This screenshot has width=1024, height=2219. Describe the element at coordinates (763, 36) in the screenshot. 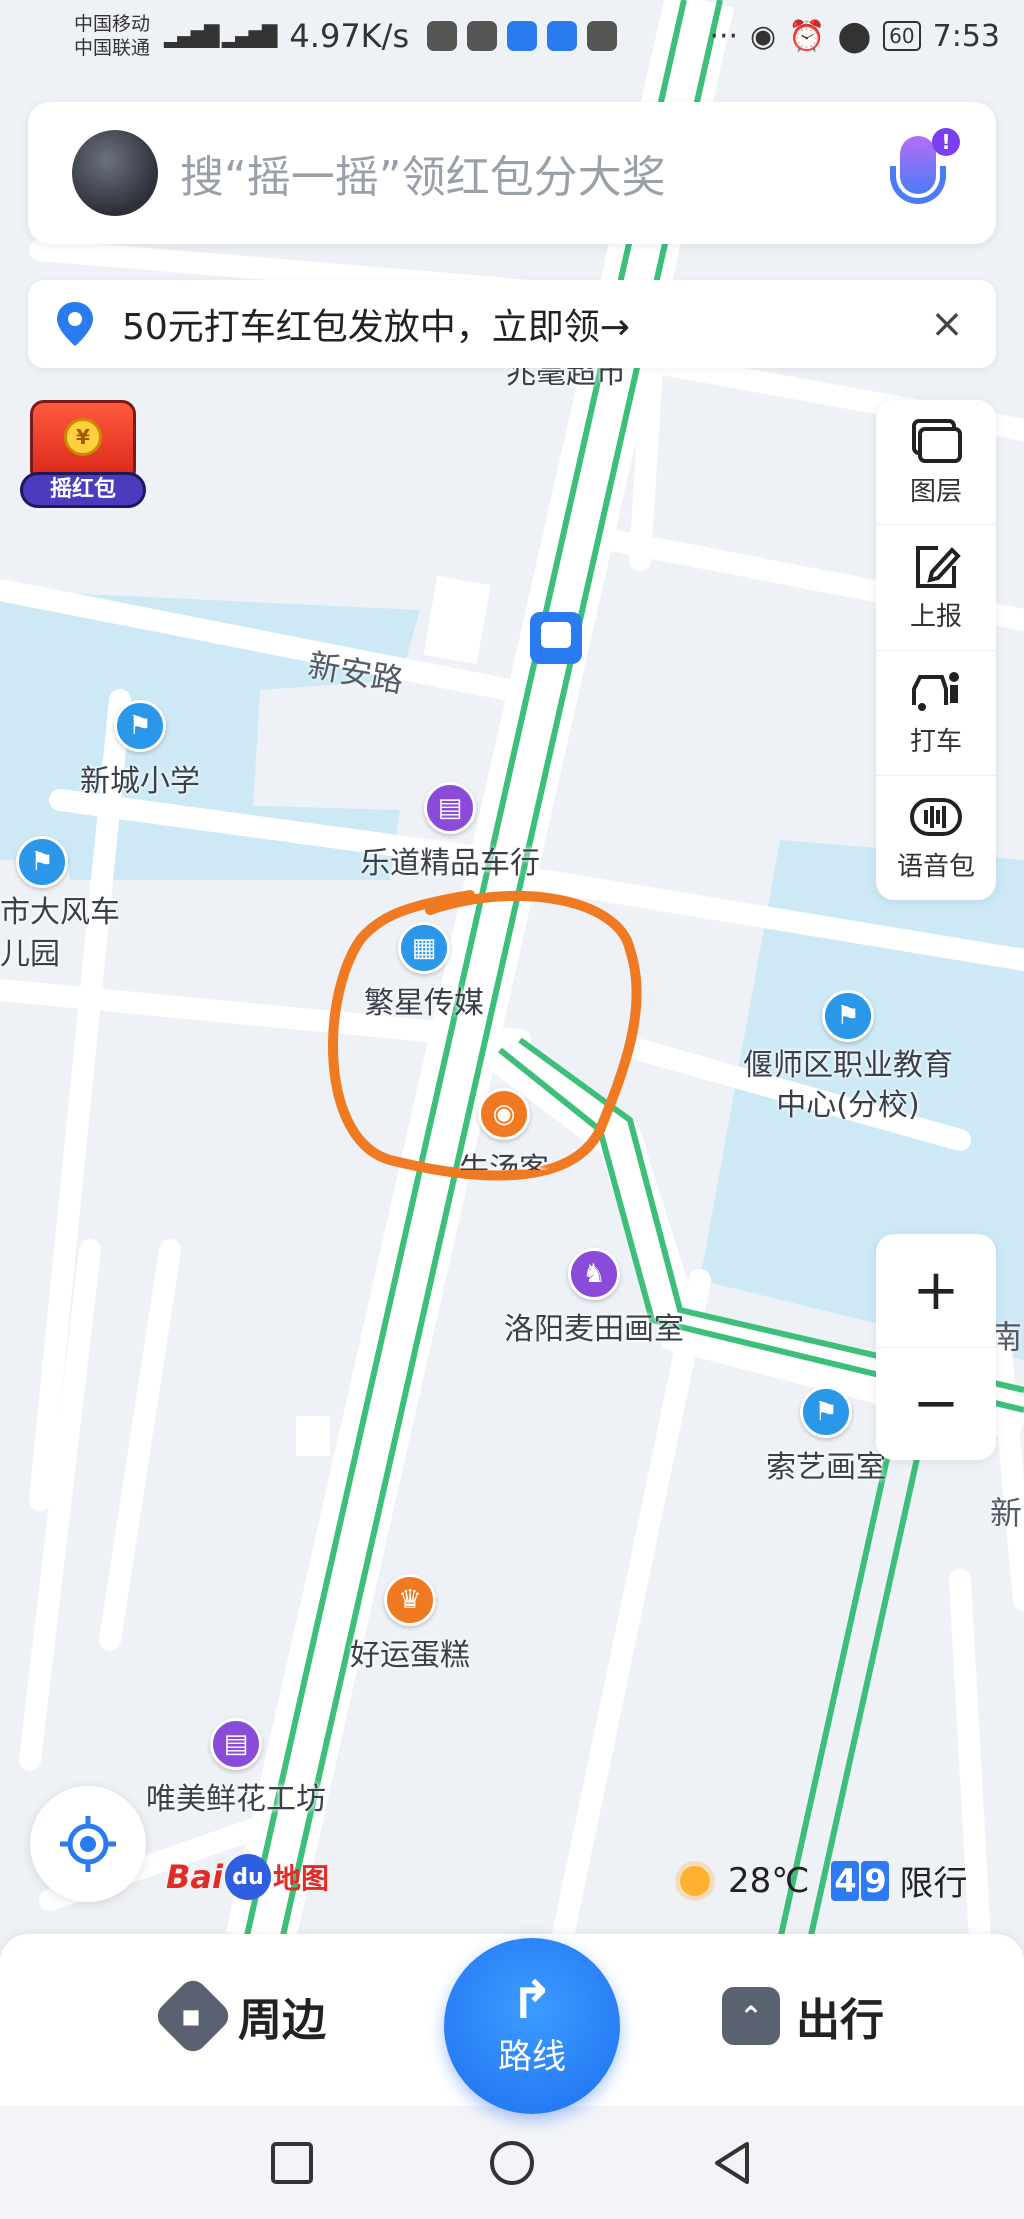

I see `eye-icon: ◉` at that location.